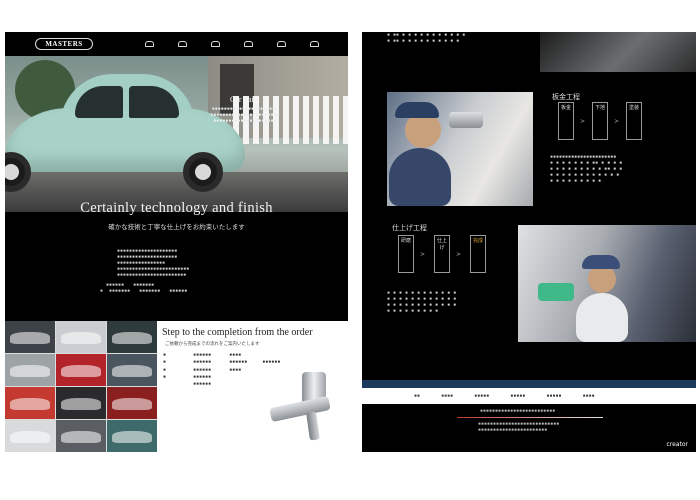 The height and width of the screenshot is (500, 700). Describe the element at coordinates (176, 227) in the screenshot. I see `tagline-subtitle: 確かな技術と丁寧な仕上げをお約束いたします` at that location.